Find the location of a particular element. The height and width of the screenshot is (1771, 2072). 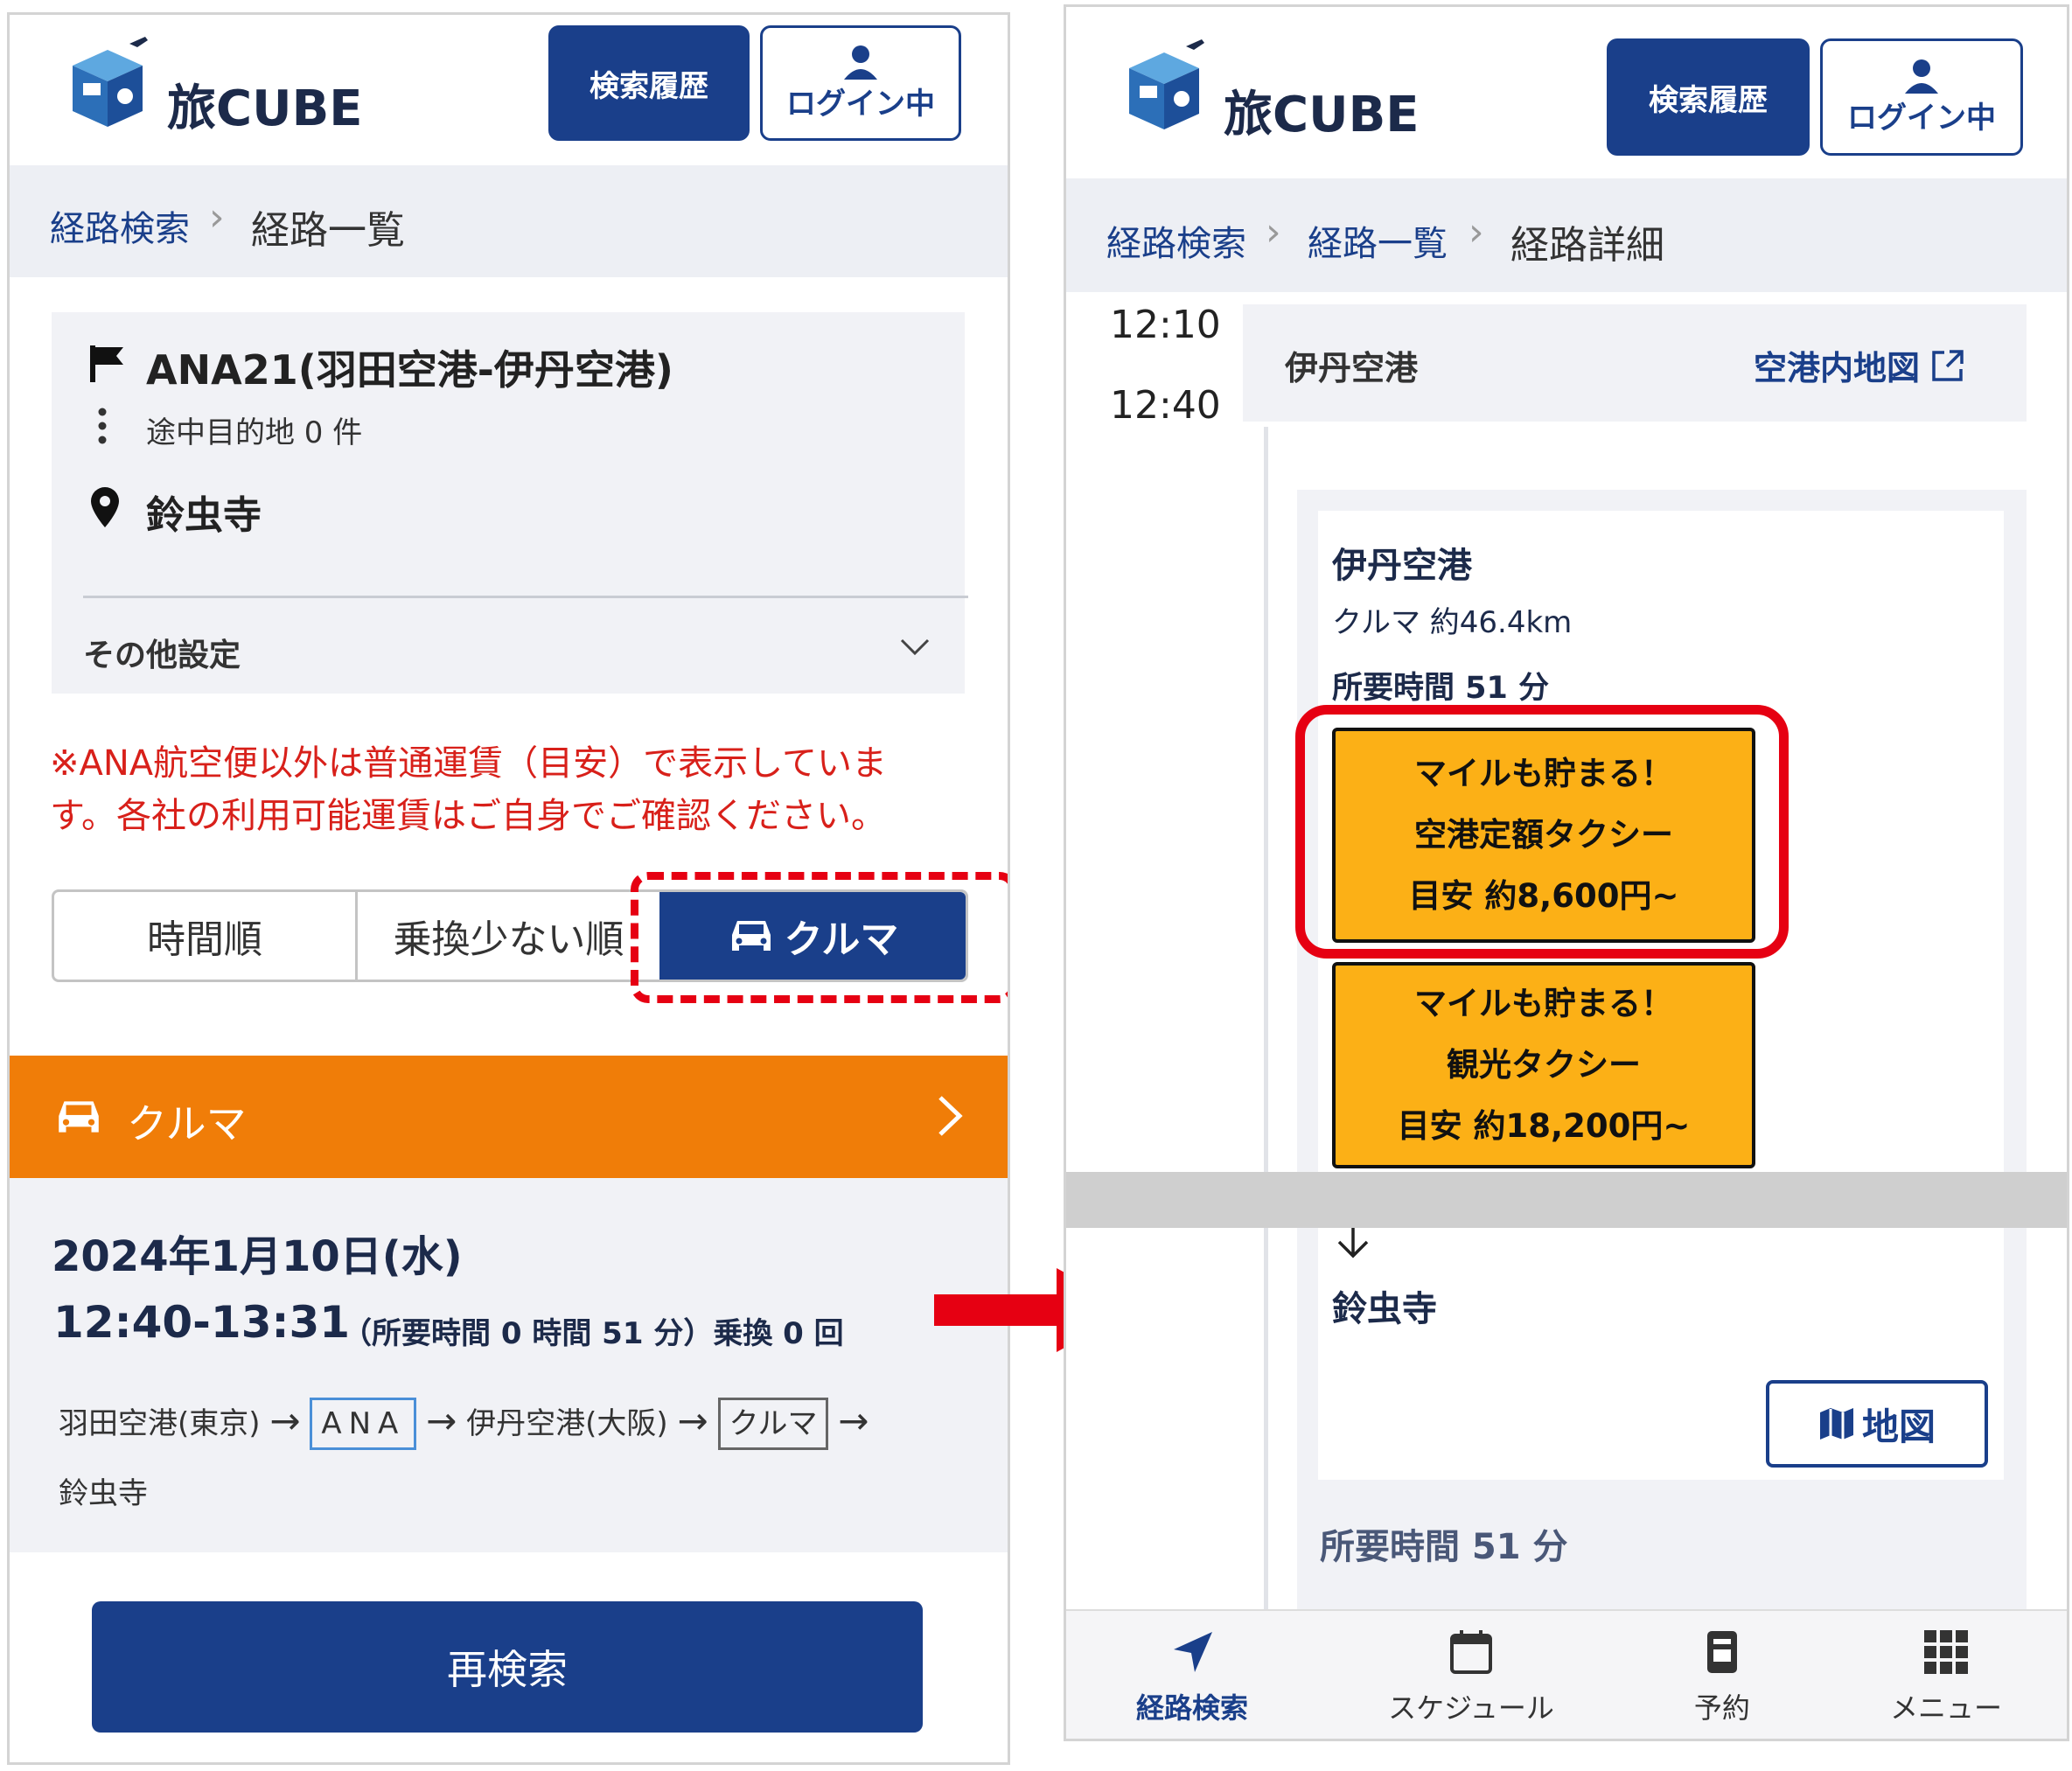

segment-to: 鈴虫寺 is located at coordinates (1384, 1309).